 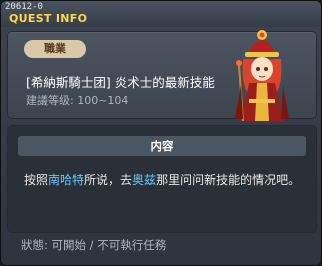 What do you see at coordinates (36, 180) in the screenshot?
I see `desc-text: 按照` at bounding box center [36, 180].